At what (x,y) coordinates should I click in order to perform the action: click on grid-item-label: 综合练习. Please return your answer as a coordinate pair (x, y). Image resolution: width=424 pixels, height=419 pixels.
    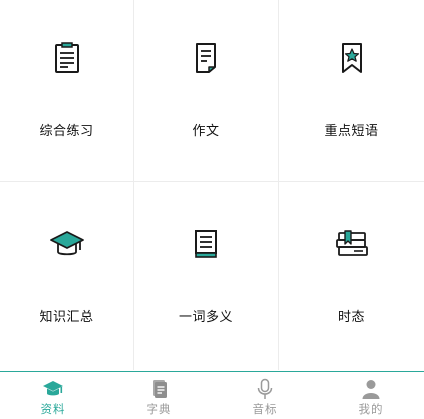
    Looking at the image, I should click on (66, 131).